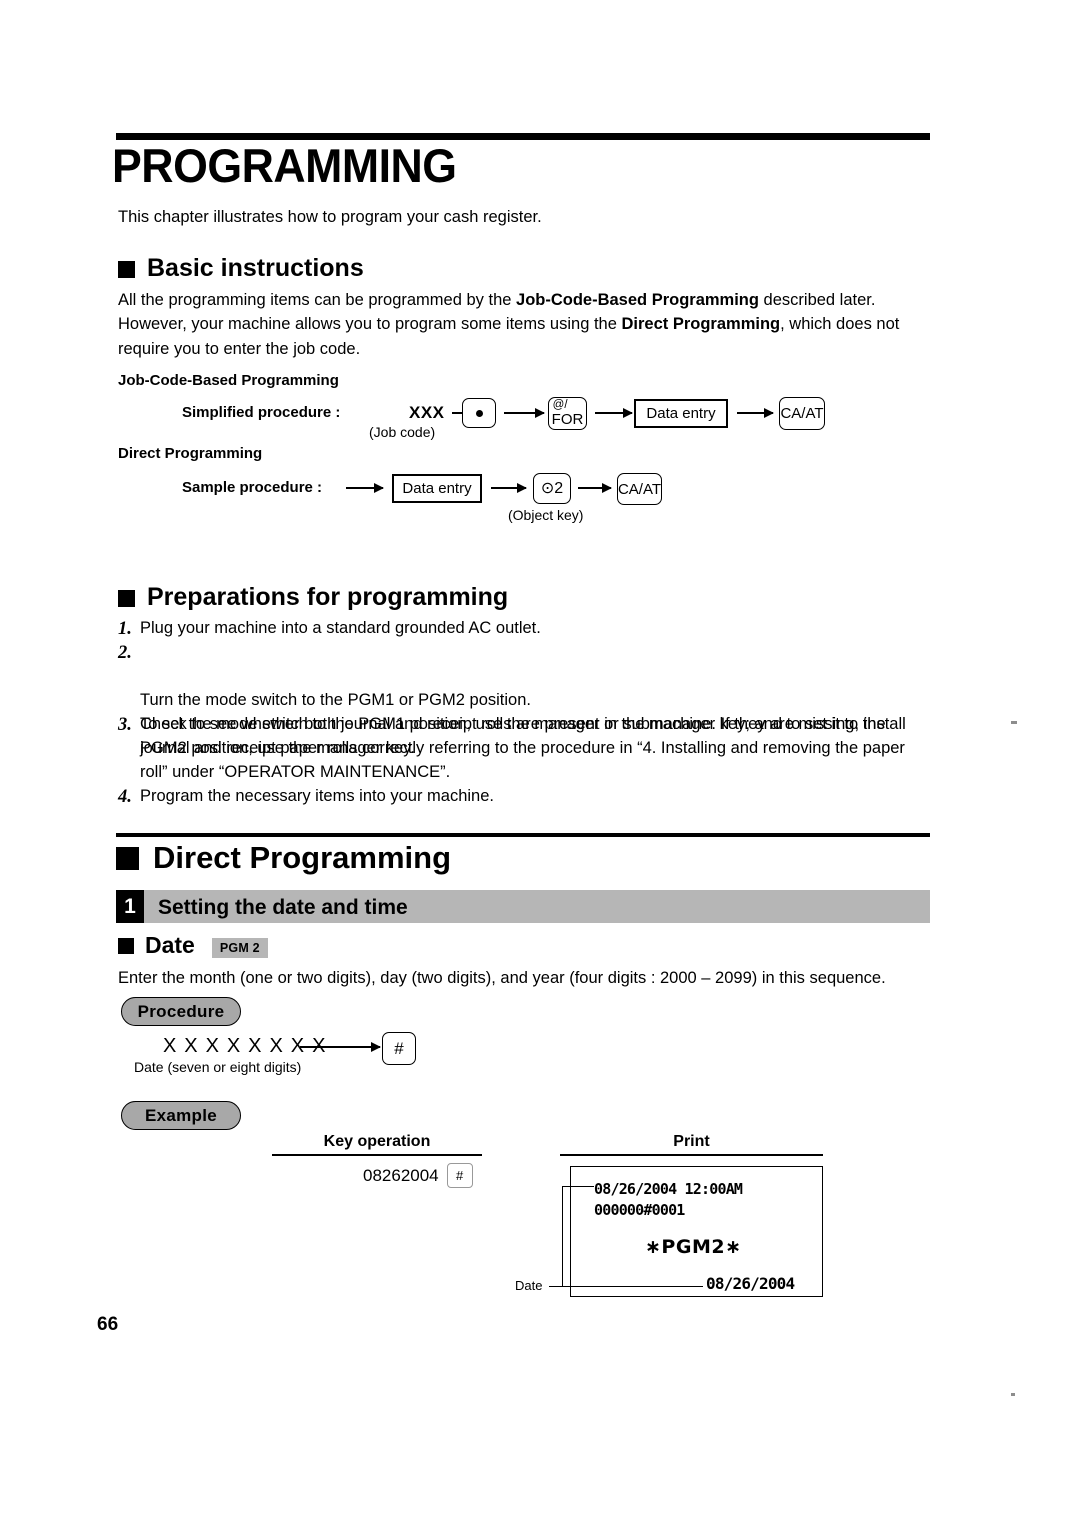 The width and height of the screenshot is (1080, 1528). I want to click on pill-procedure: Procedure, so click(181, 1011).